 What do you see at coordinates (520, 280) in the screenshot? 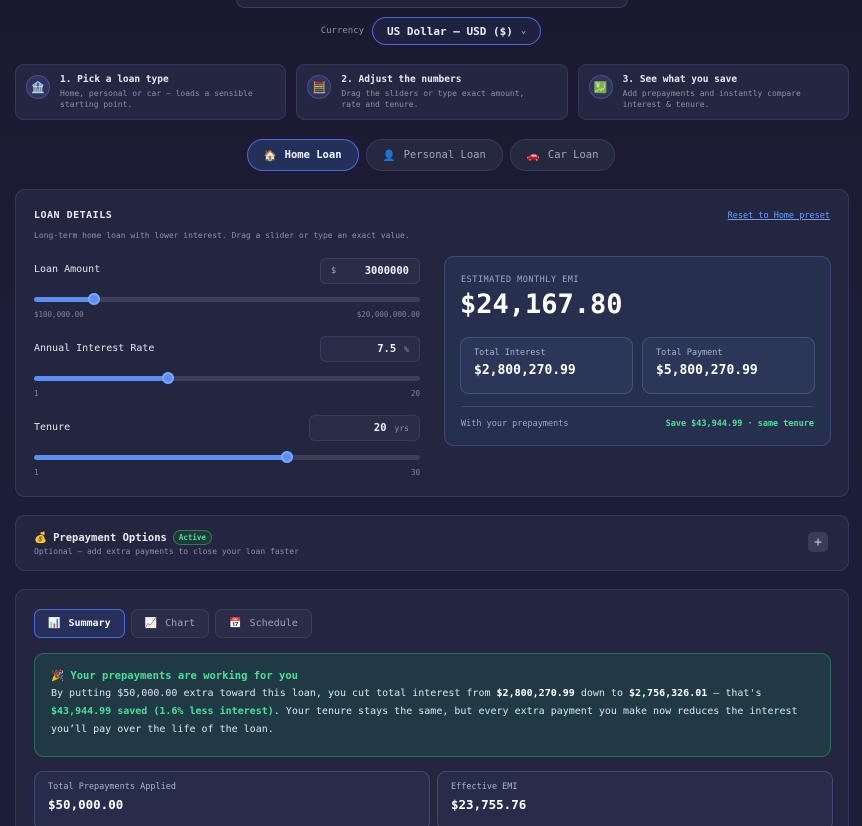
I see `emi-label: ESTIMATED MONTHLY EMI` at bounding box center [520, 280].